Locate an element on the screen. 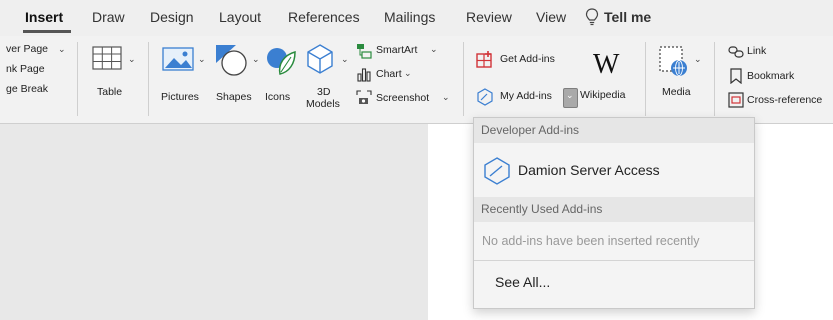 This screenshot has width=833, height=320. screenshot-button: Screenshot ⌄ is located at coordinates (411, 99).